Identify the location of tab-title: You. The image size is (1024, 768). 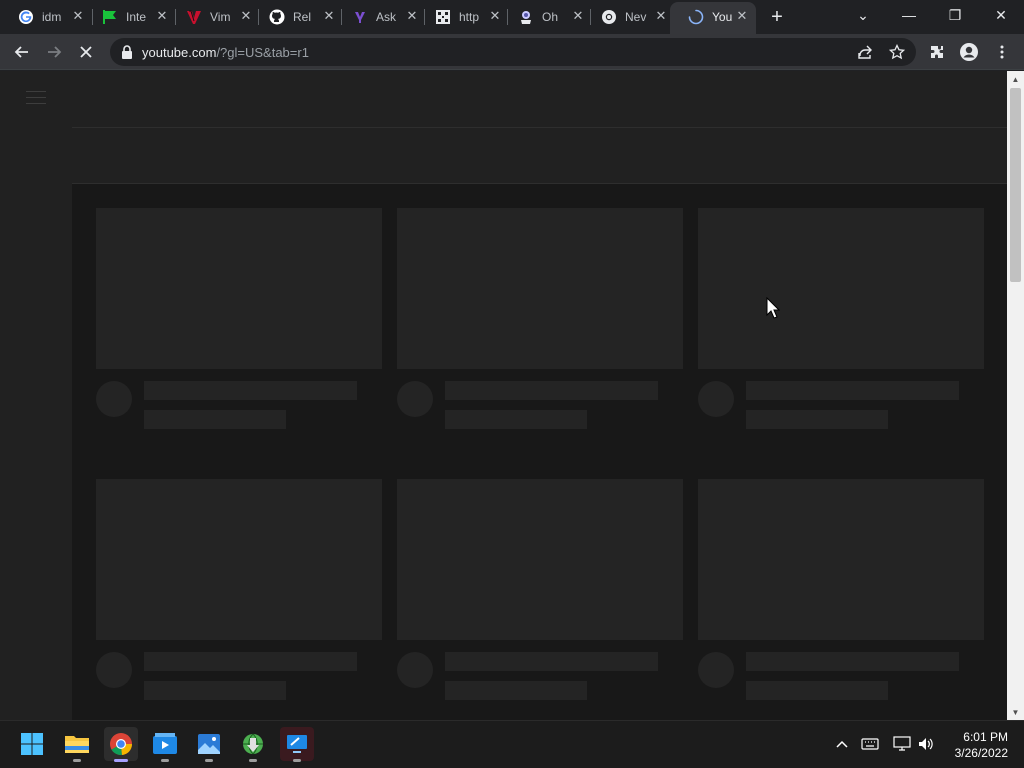
(722, 17).